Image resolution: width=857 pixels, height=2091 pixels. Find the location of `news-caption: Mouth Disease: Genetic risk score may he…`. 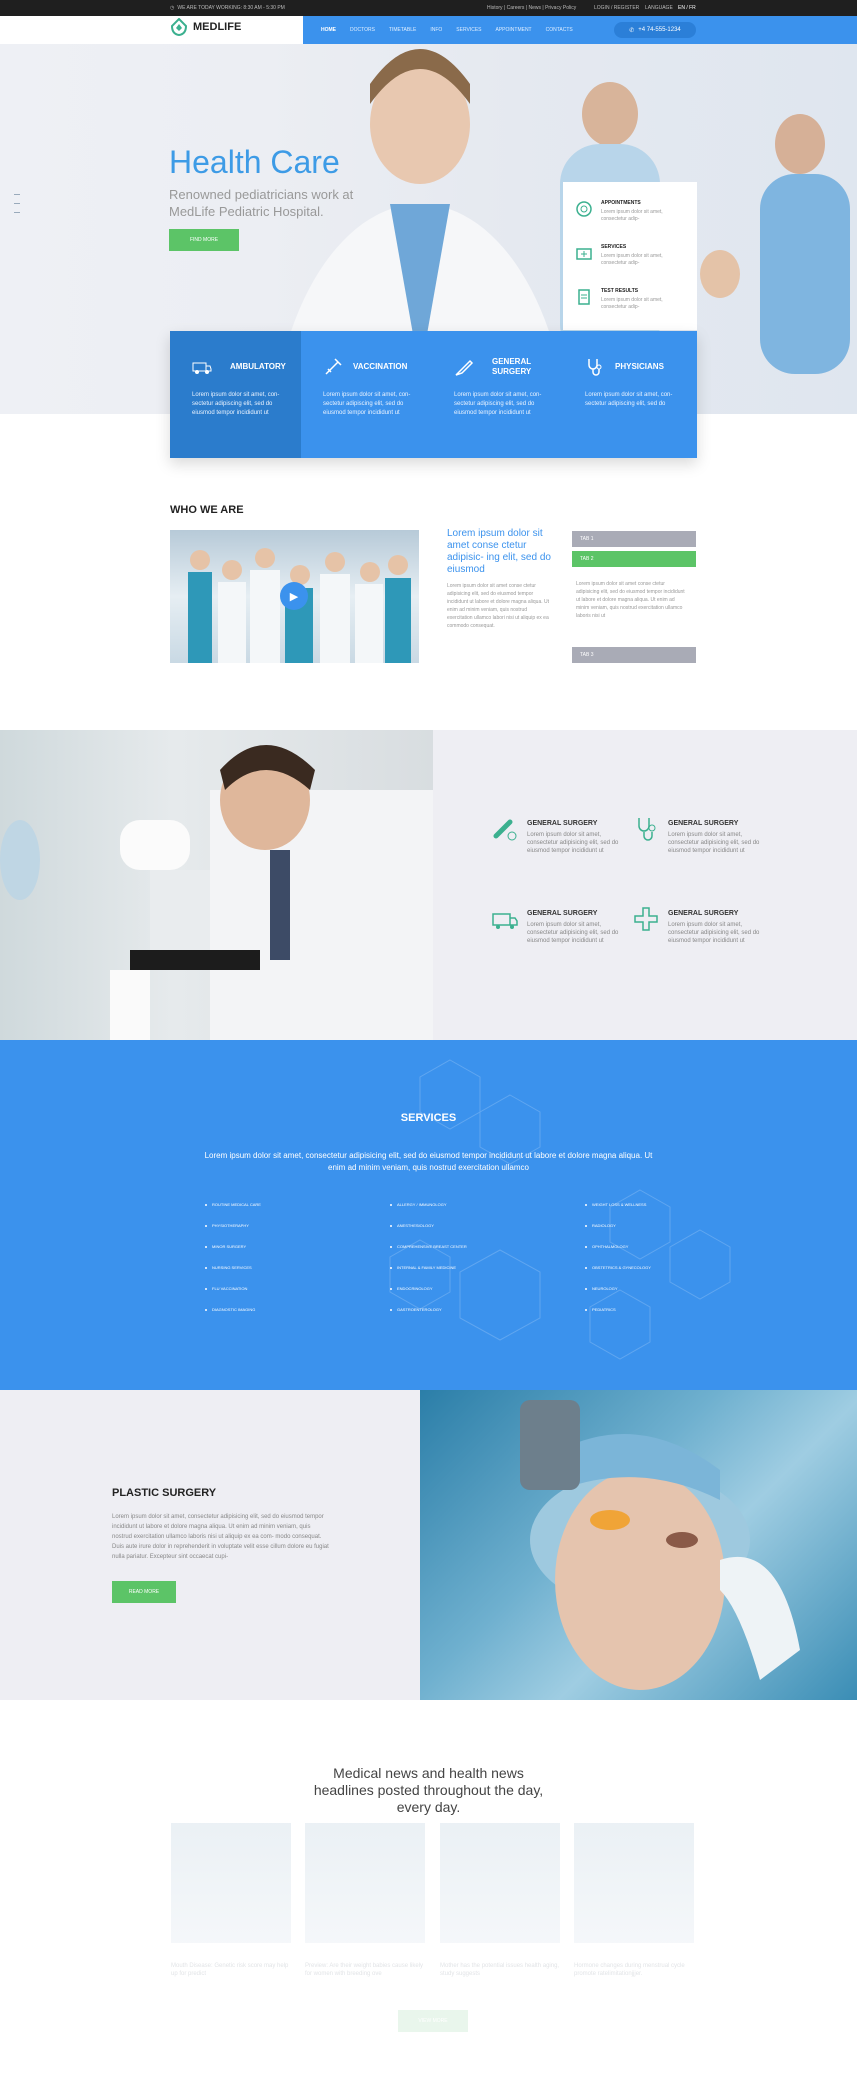

news-caption: Mouth Disease: Genetic risk score may he… is located at coordinates (231, 1970).